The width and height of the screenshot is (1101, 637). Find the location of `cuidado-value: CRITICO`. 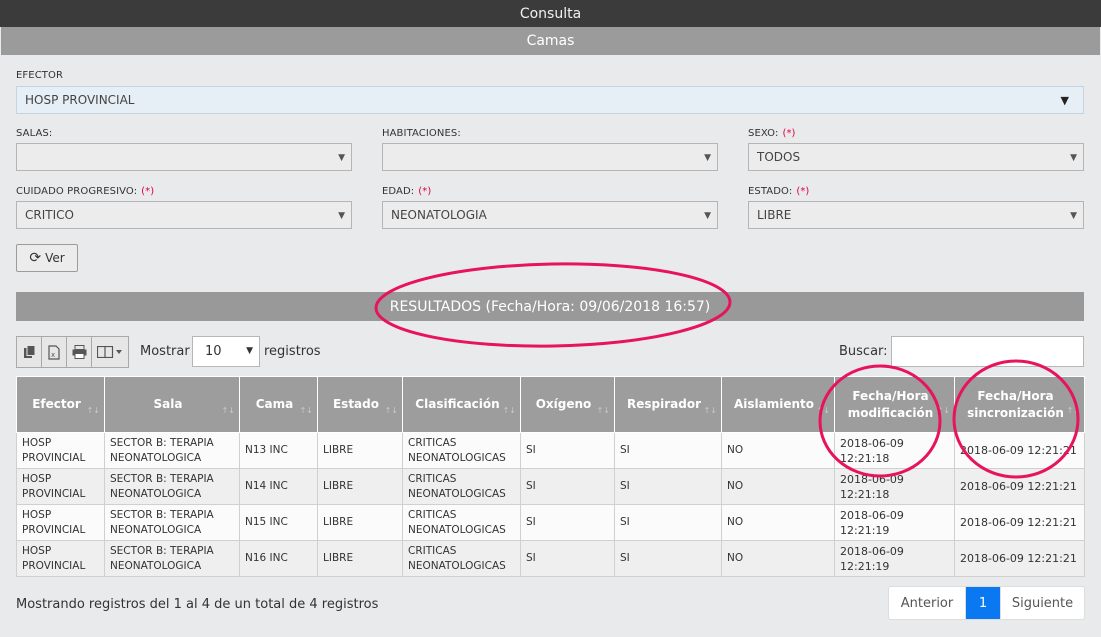

cuidado-value: CRITICO is located at coordinates (49, 215).